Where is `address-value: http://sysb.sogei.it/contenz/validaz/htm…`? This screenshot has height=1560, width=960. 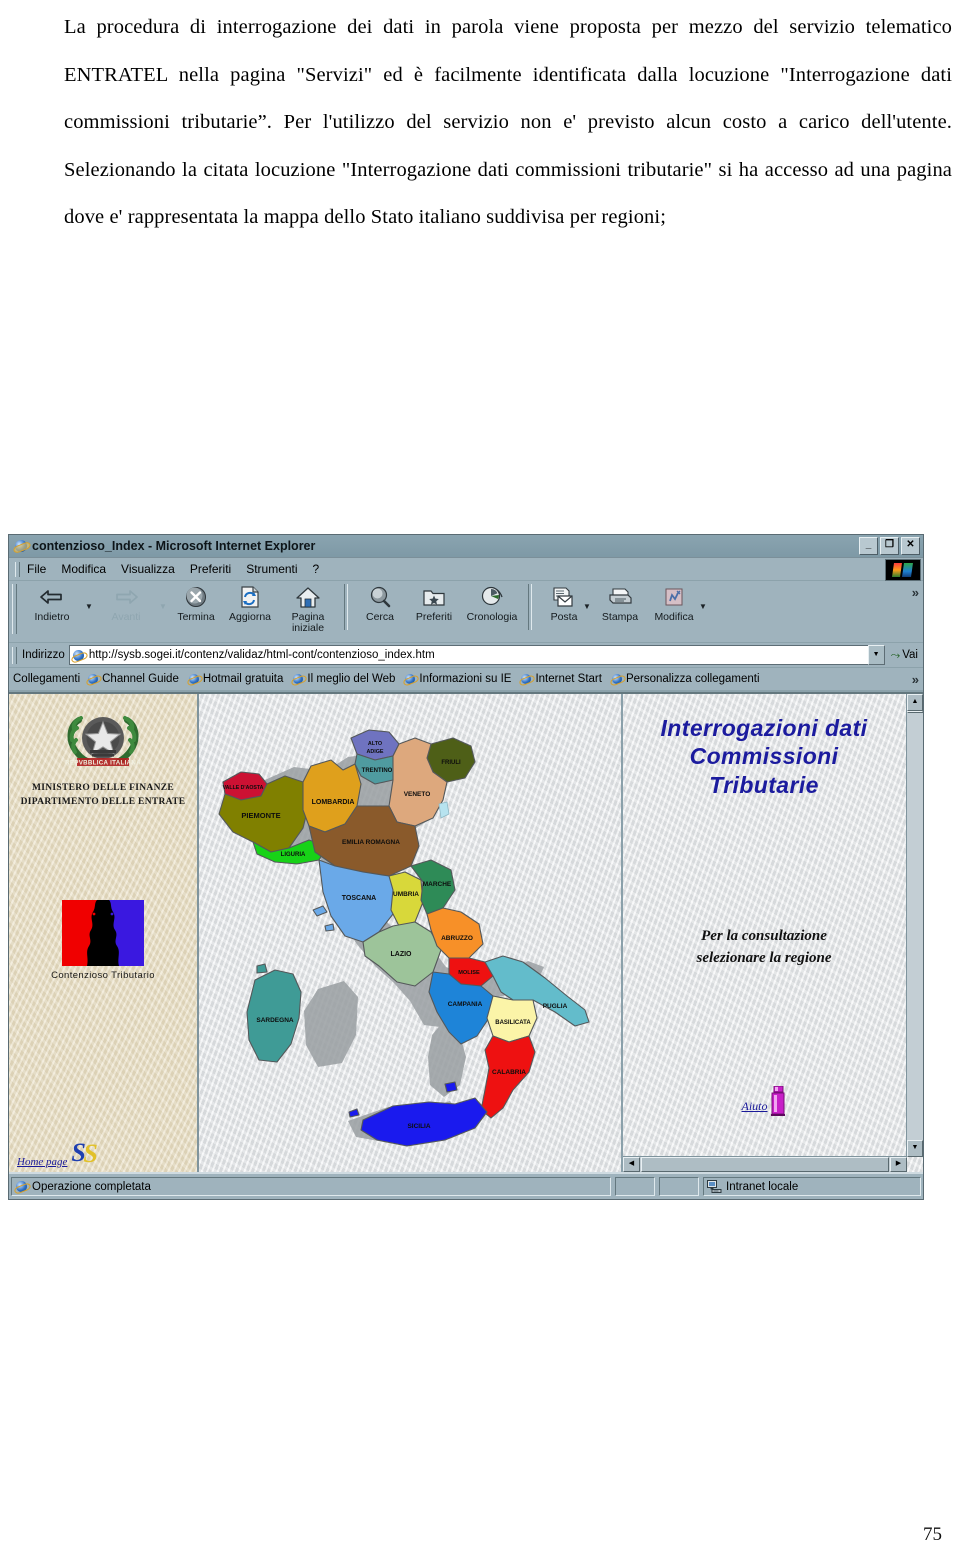
address-value: http://sysb.sogei.it/contenz/validaz/htm… is located at coordinates (261, 655).